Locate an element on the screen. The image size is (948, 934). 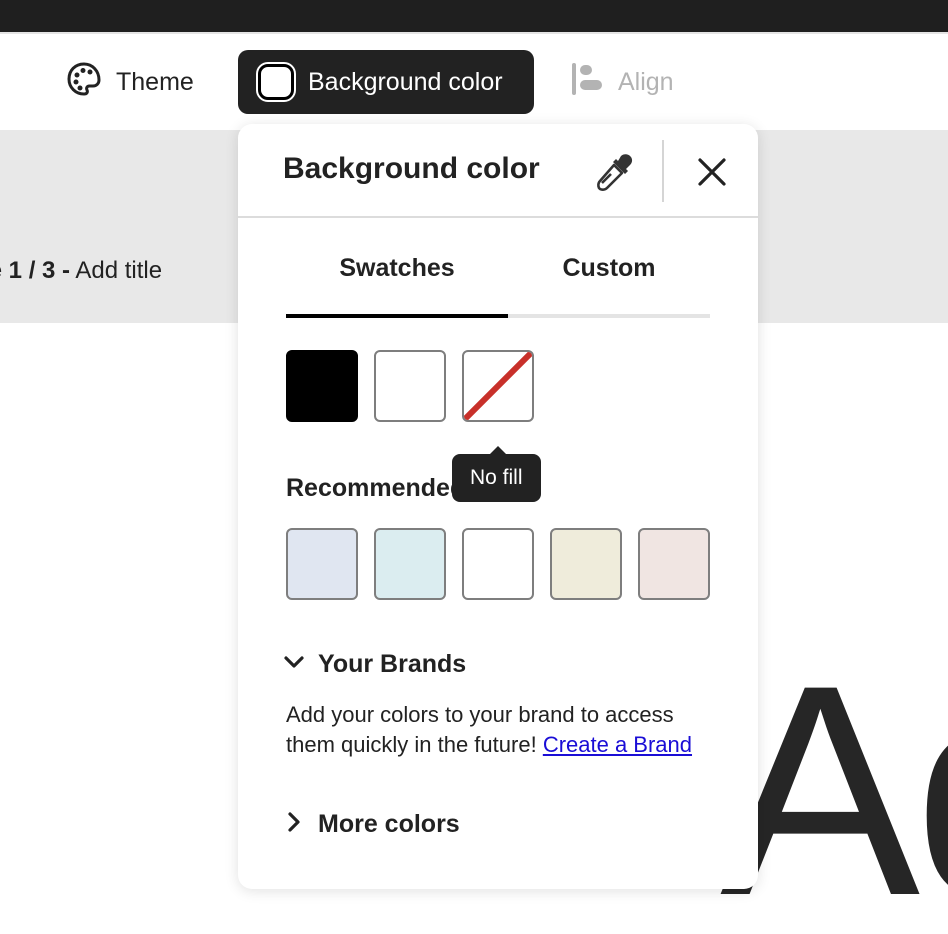
create-brand-link: Create a Brand is located at coordinates (617, 744).